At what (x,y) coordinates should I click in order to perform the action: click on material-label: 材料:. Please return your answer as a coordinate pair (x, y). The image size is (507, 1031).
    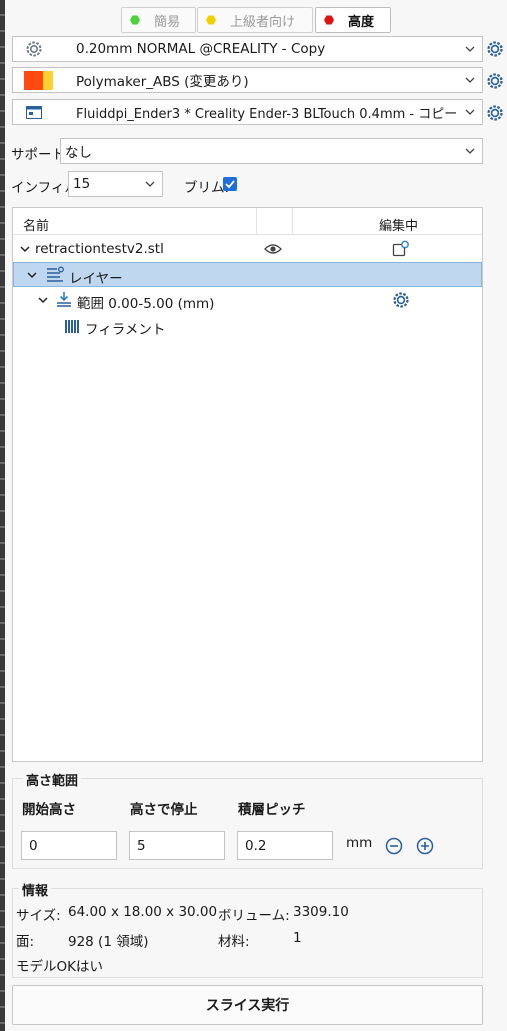
    Looking at the image, I should click on (234, 942).